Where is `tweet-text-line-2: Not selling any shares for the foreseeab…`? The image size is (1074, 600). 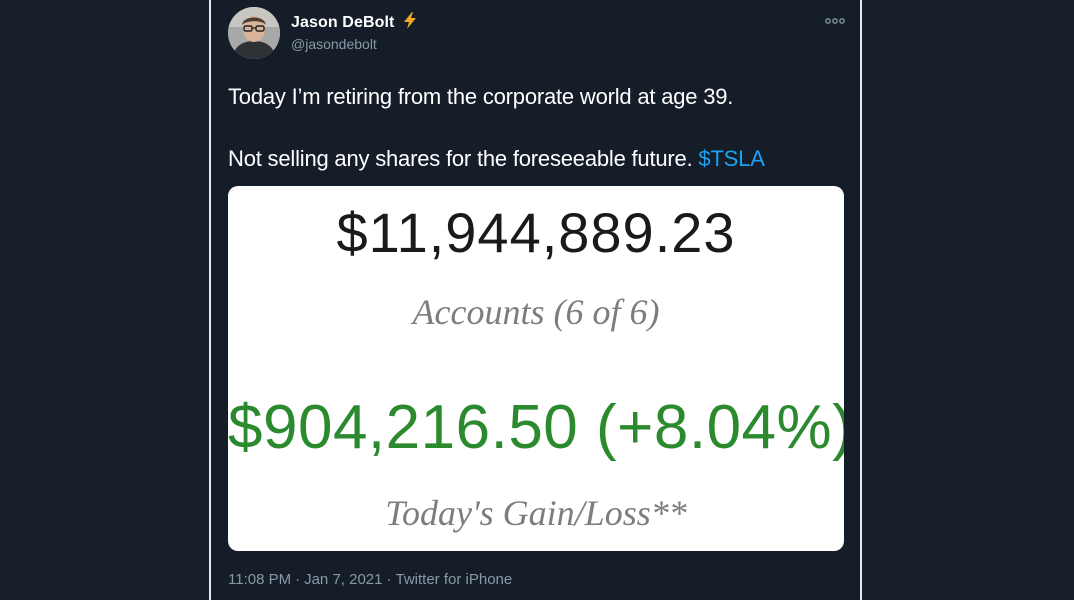
tweet-text-line-2: Not selling any shares for the foreseeab… is located at coordinates (496, 159).